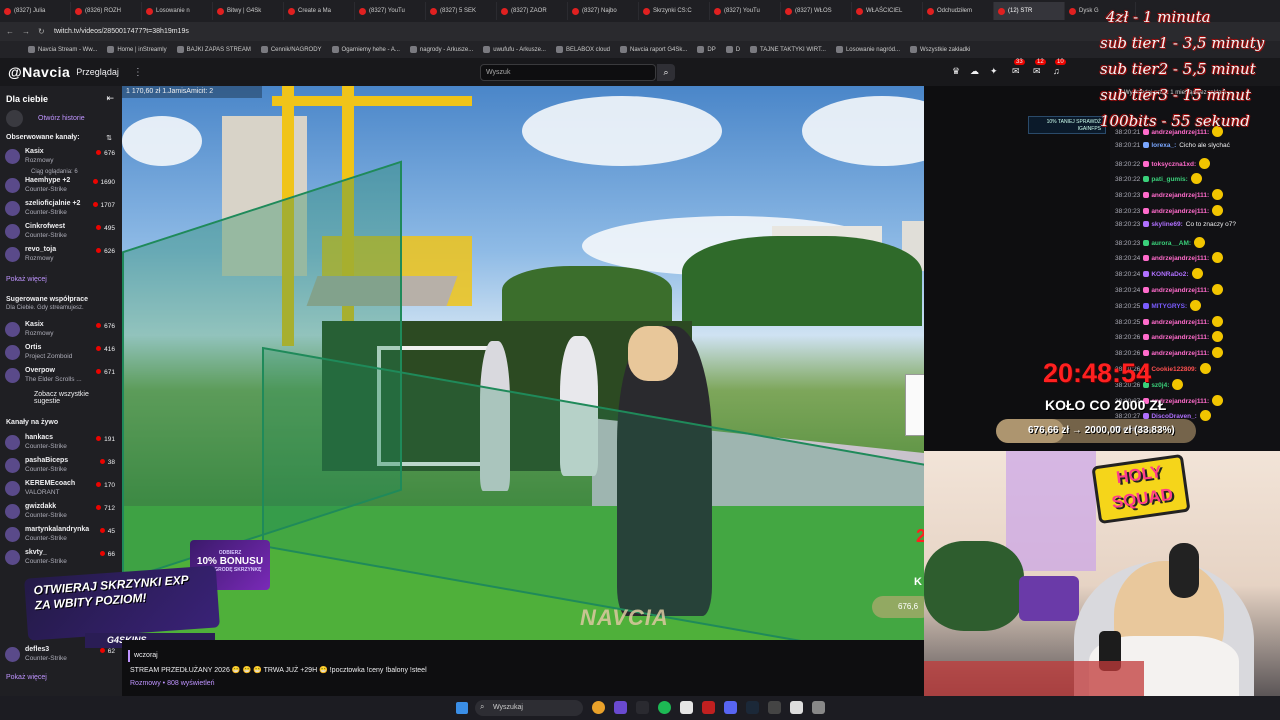 This screenshot has height=720, width=1280. I want to click on inbox-icon: ✉, so click(1016, 71).